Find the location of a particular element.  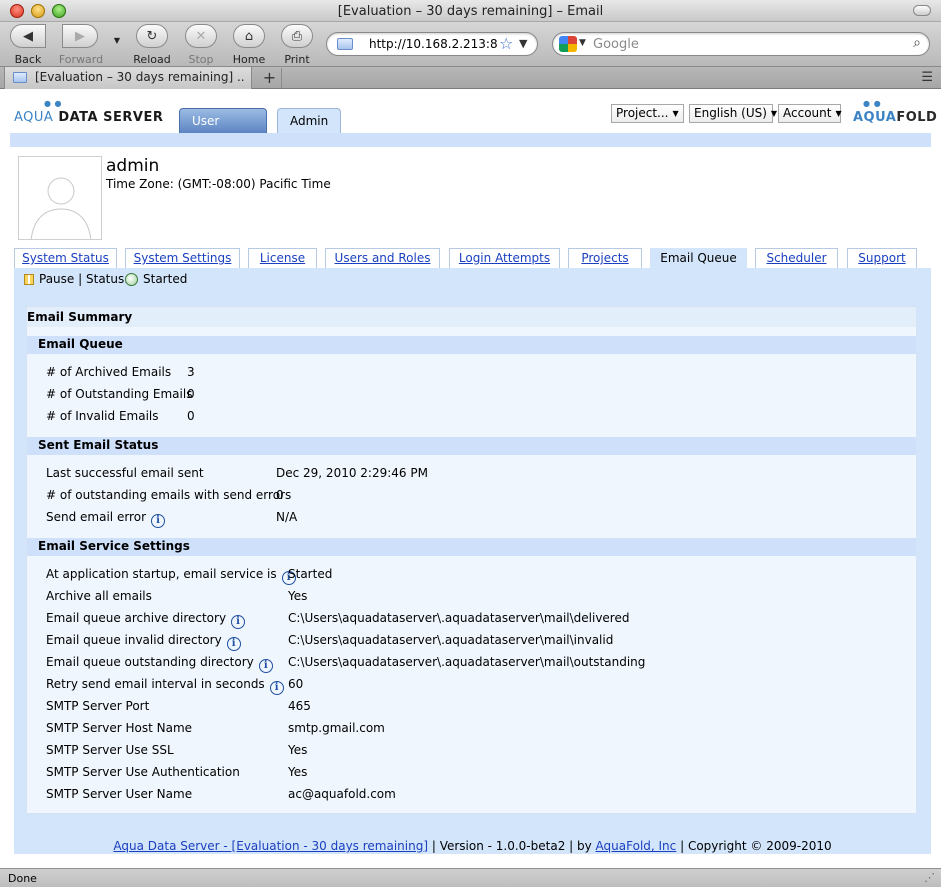

new-tab-button: + is located at coordinates (270, 78).